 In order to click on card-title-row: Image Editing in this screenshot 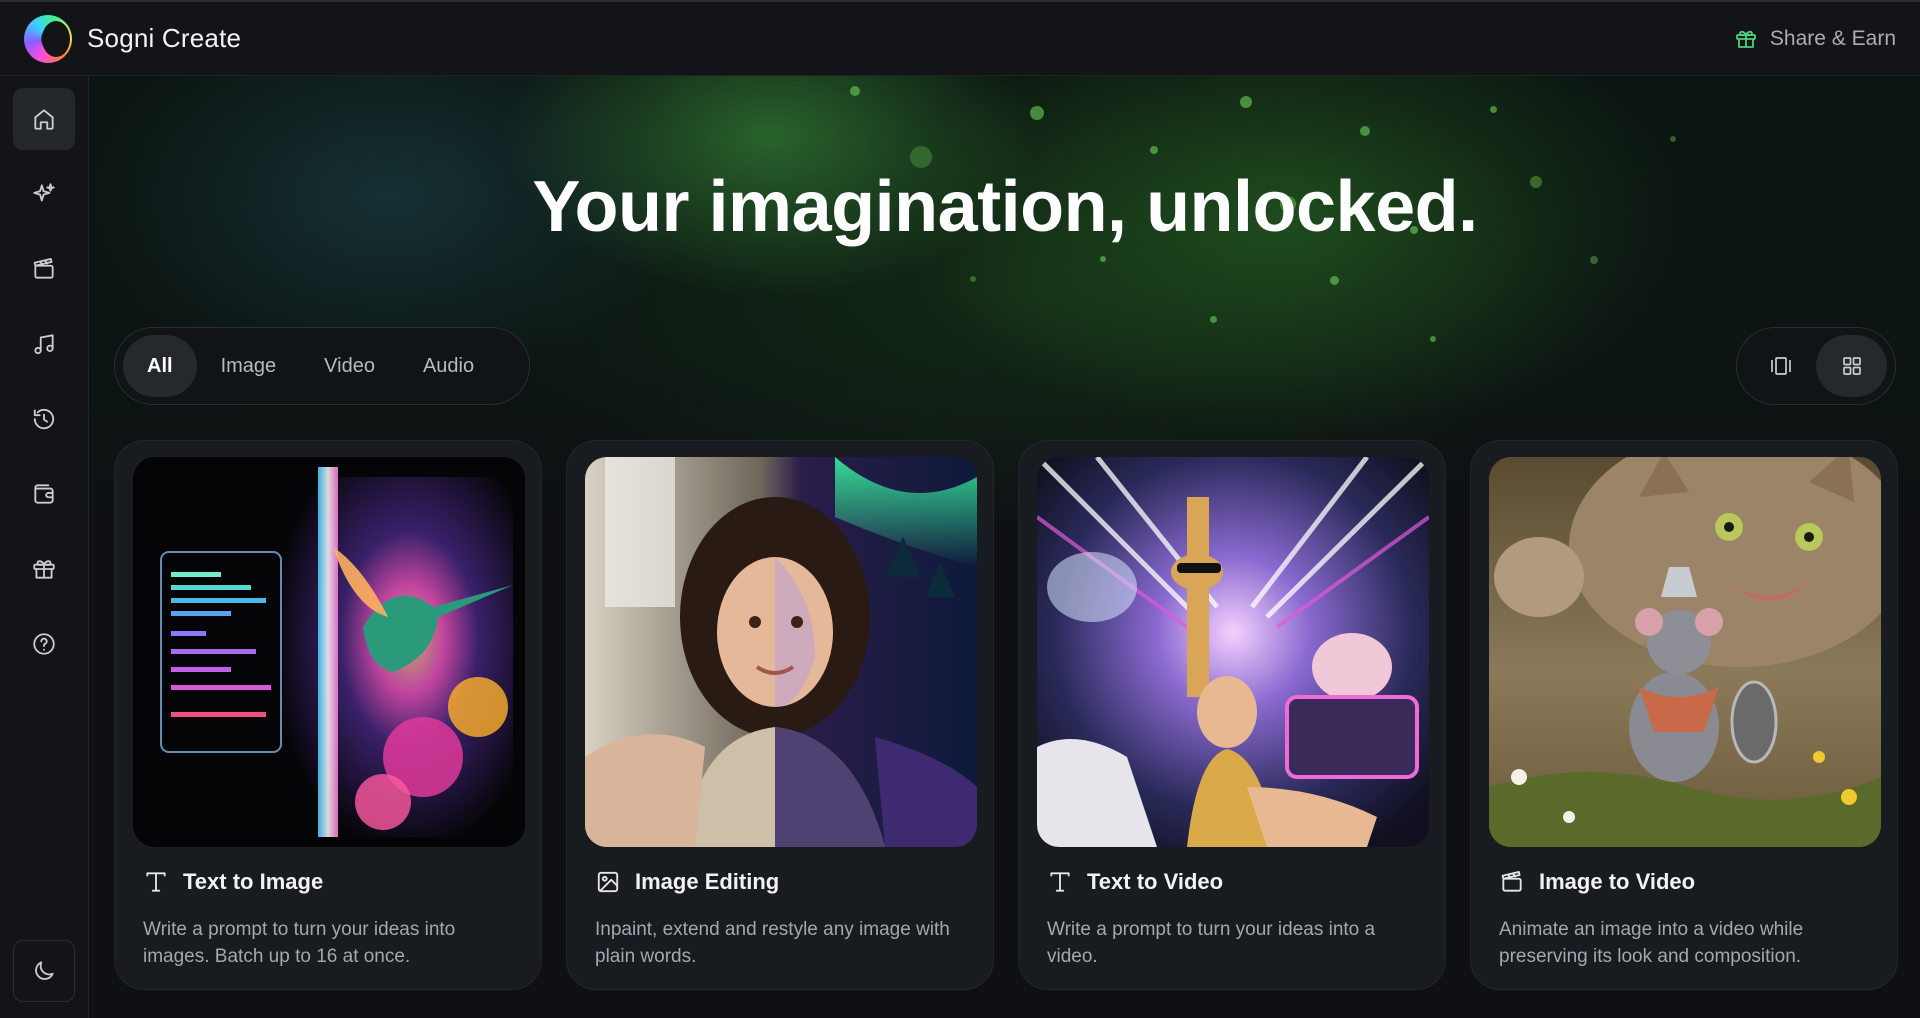, I will do `click(687, 882)`.